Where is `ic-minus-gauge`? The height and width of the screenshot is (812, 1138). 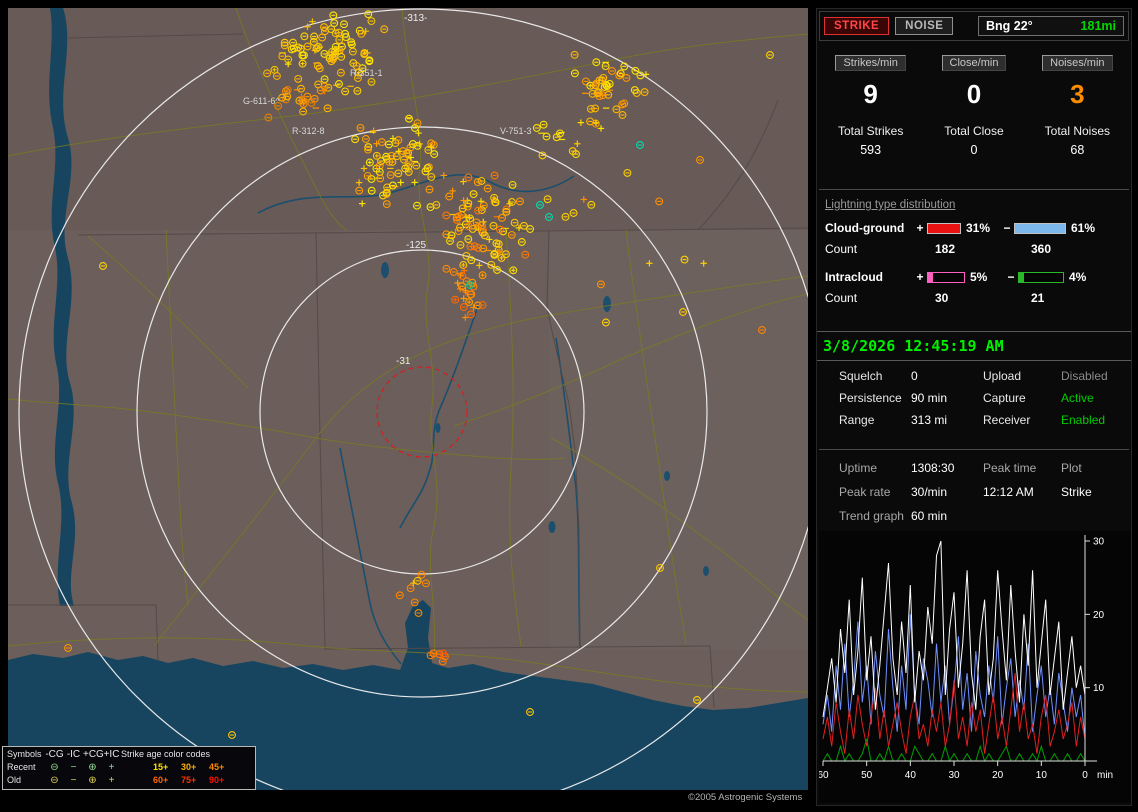
ic-minus-gauge is located at coordinates (1041, 277).